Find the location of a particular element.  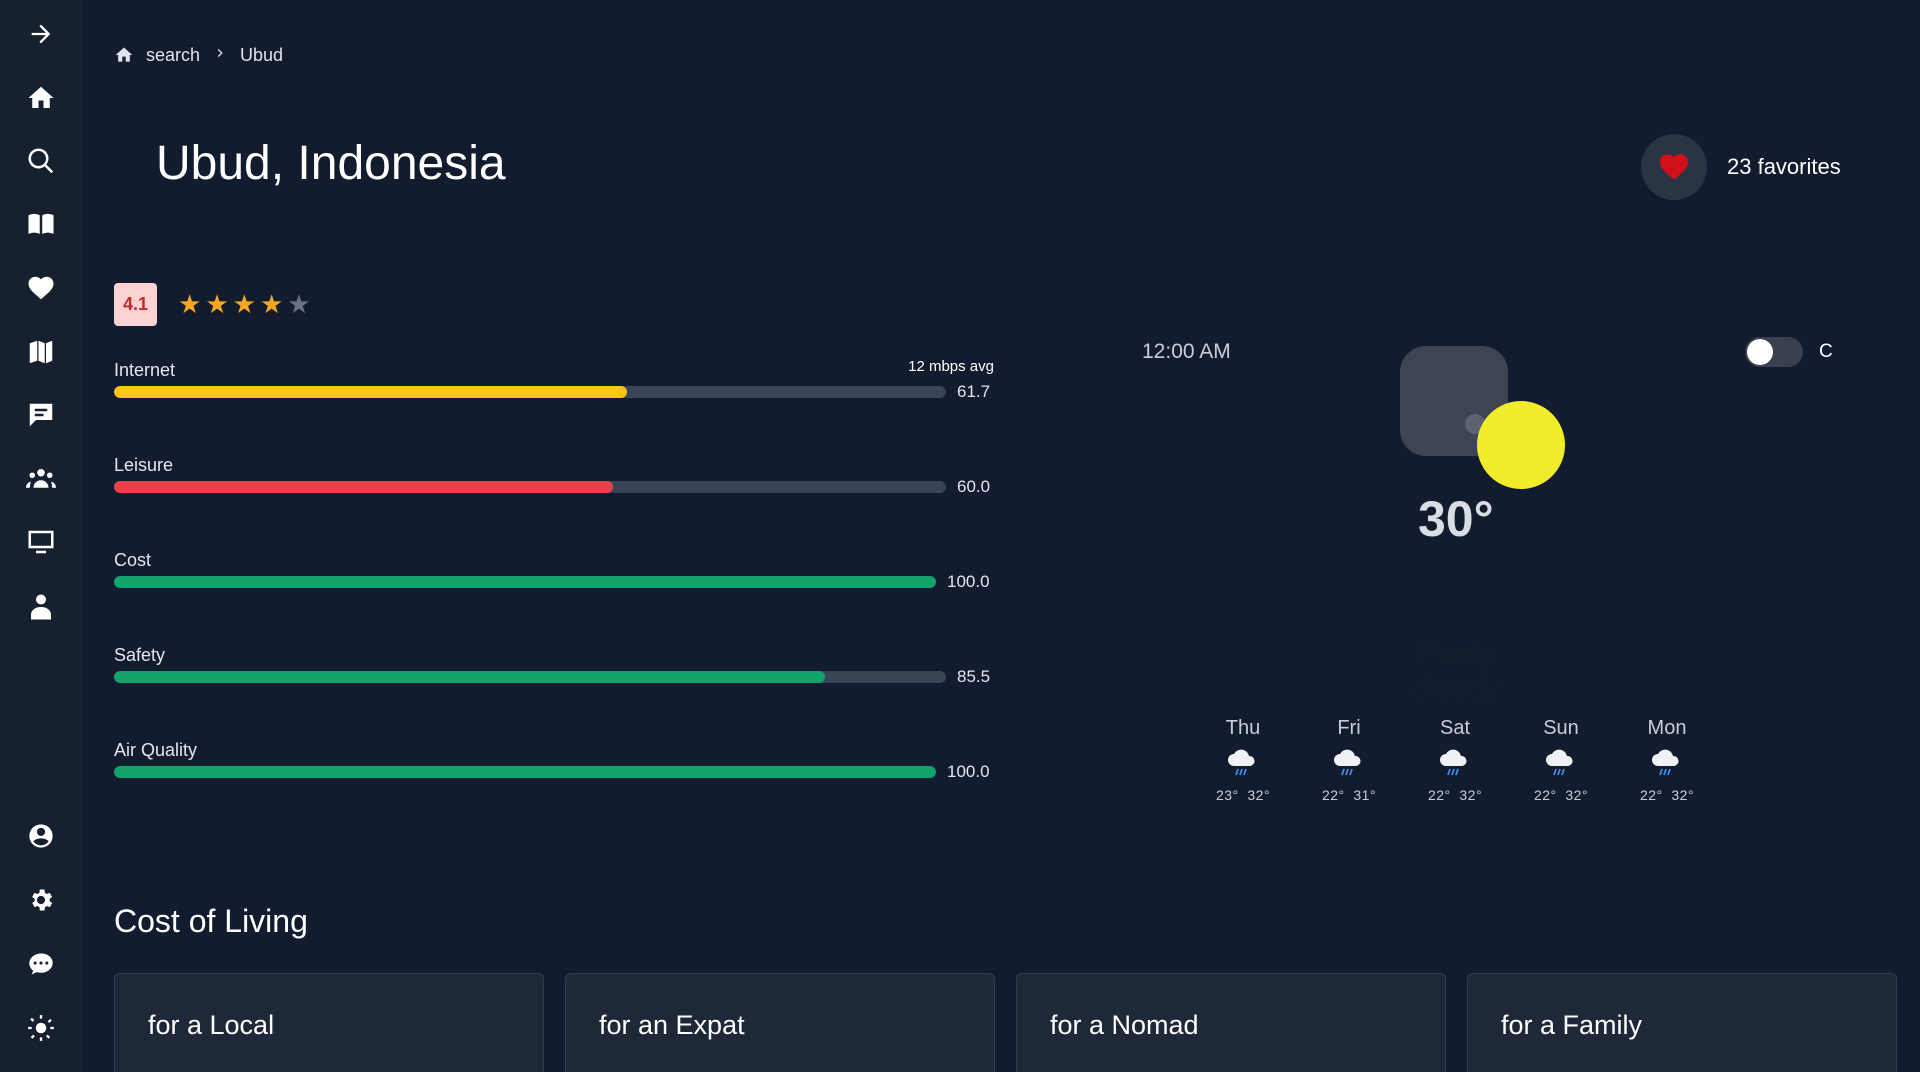

forecast-low: 23° is located at coordinates (1227, 795).